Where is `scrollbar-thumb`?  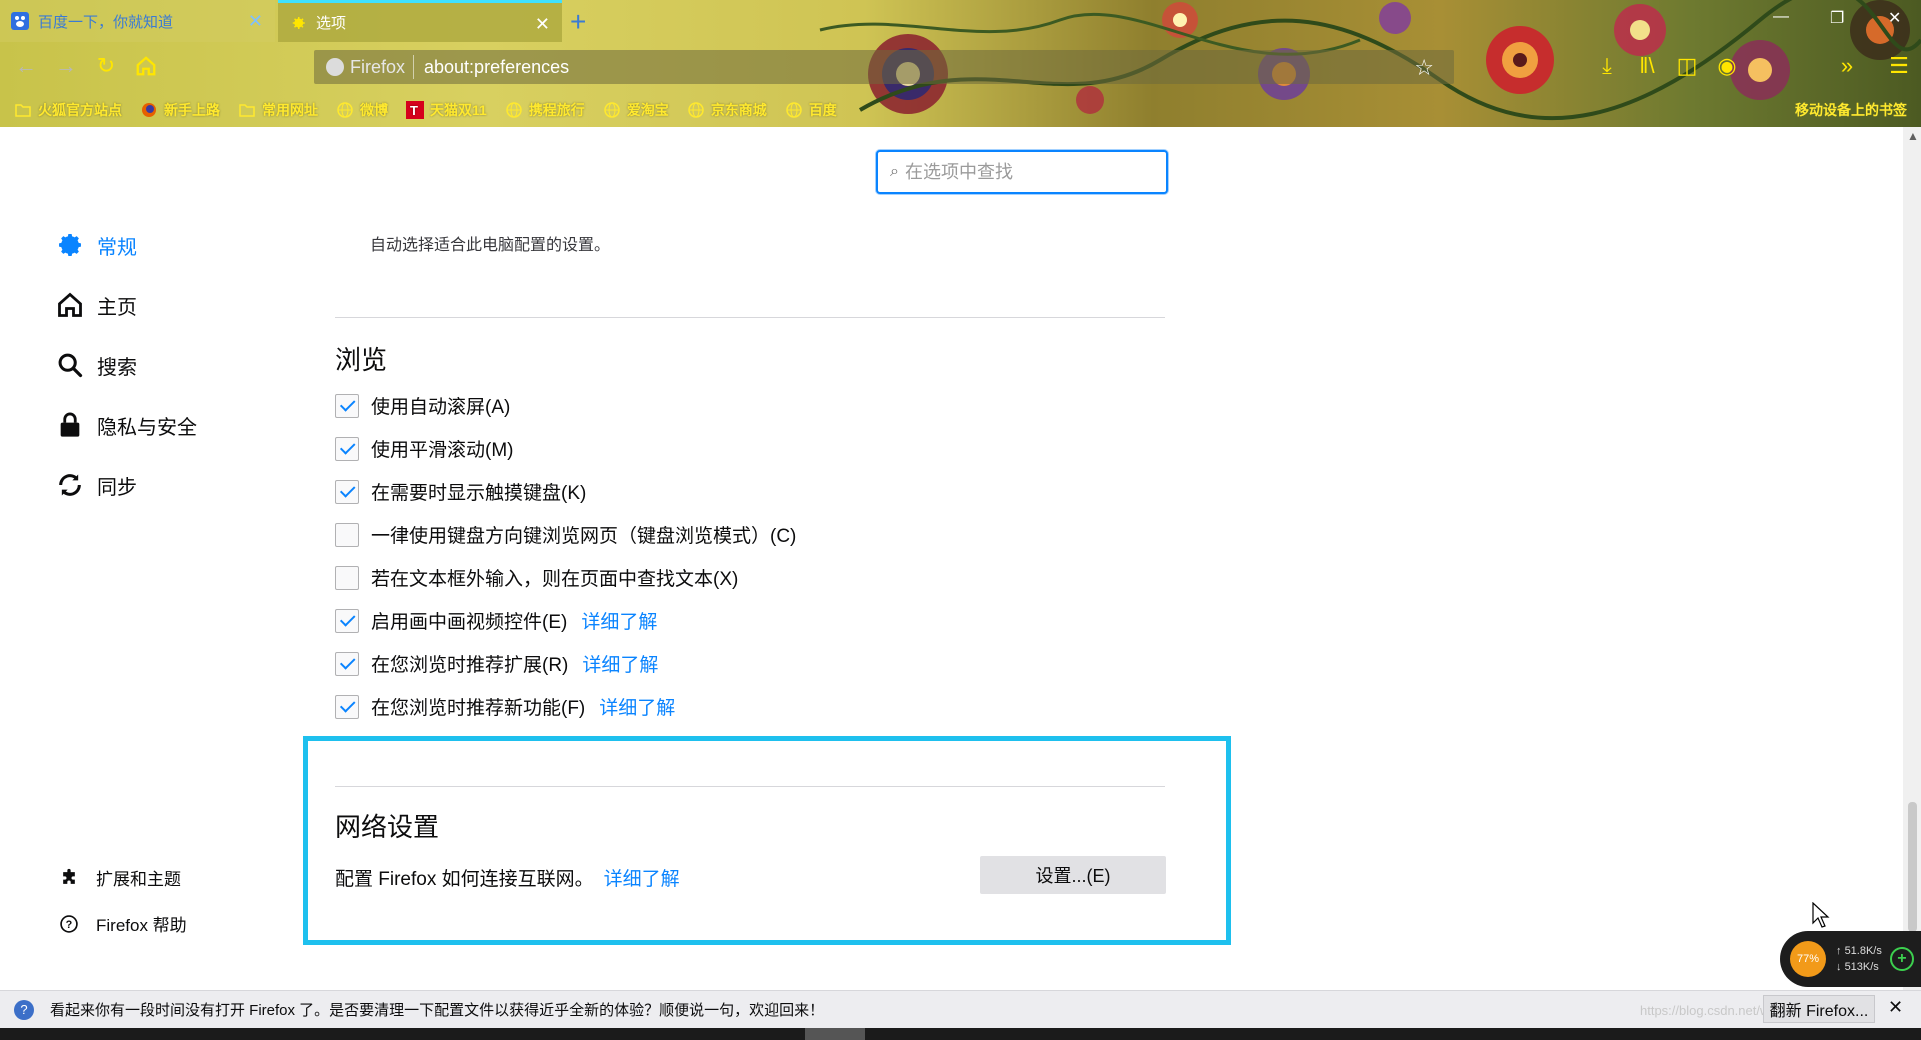 scrollbar-thumb is located at coordinates (1912, 867).